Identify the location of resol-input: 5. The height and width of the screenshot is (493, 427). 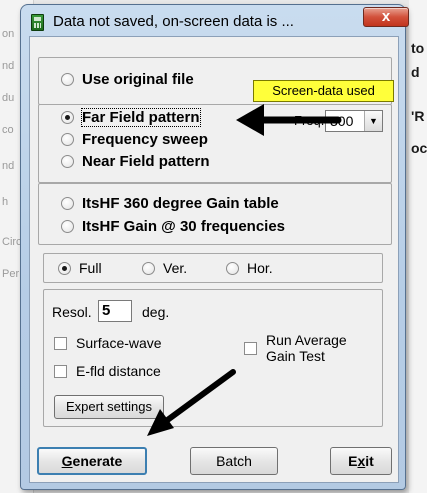
(115, 311).